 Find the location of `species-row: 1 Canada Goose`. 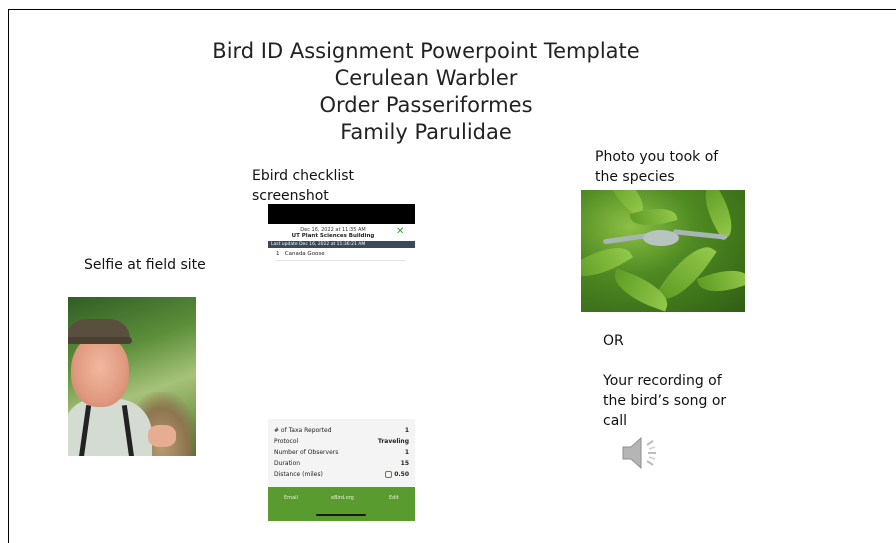

species-row: 1 Canada Goose is located at coordinates (300, 254).